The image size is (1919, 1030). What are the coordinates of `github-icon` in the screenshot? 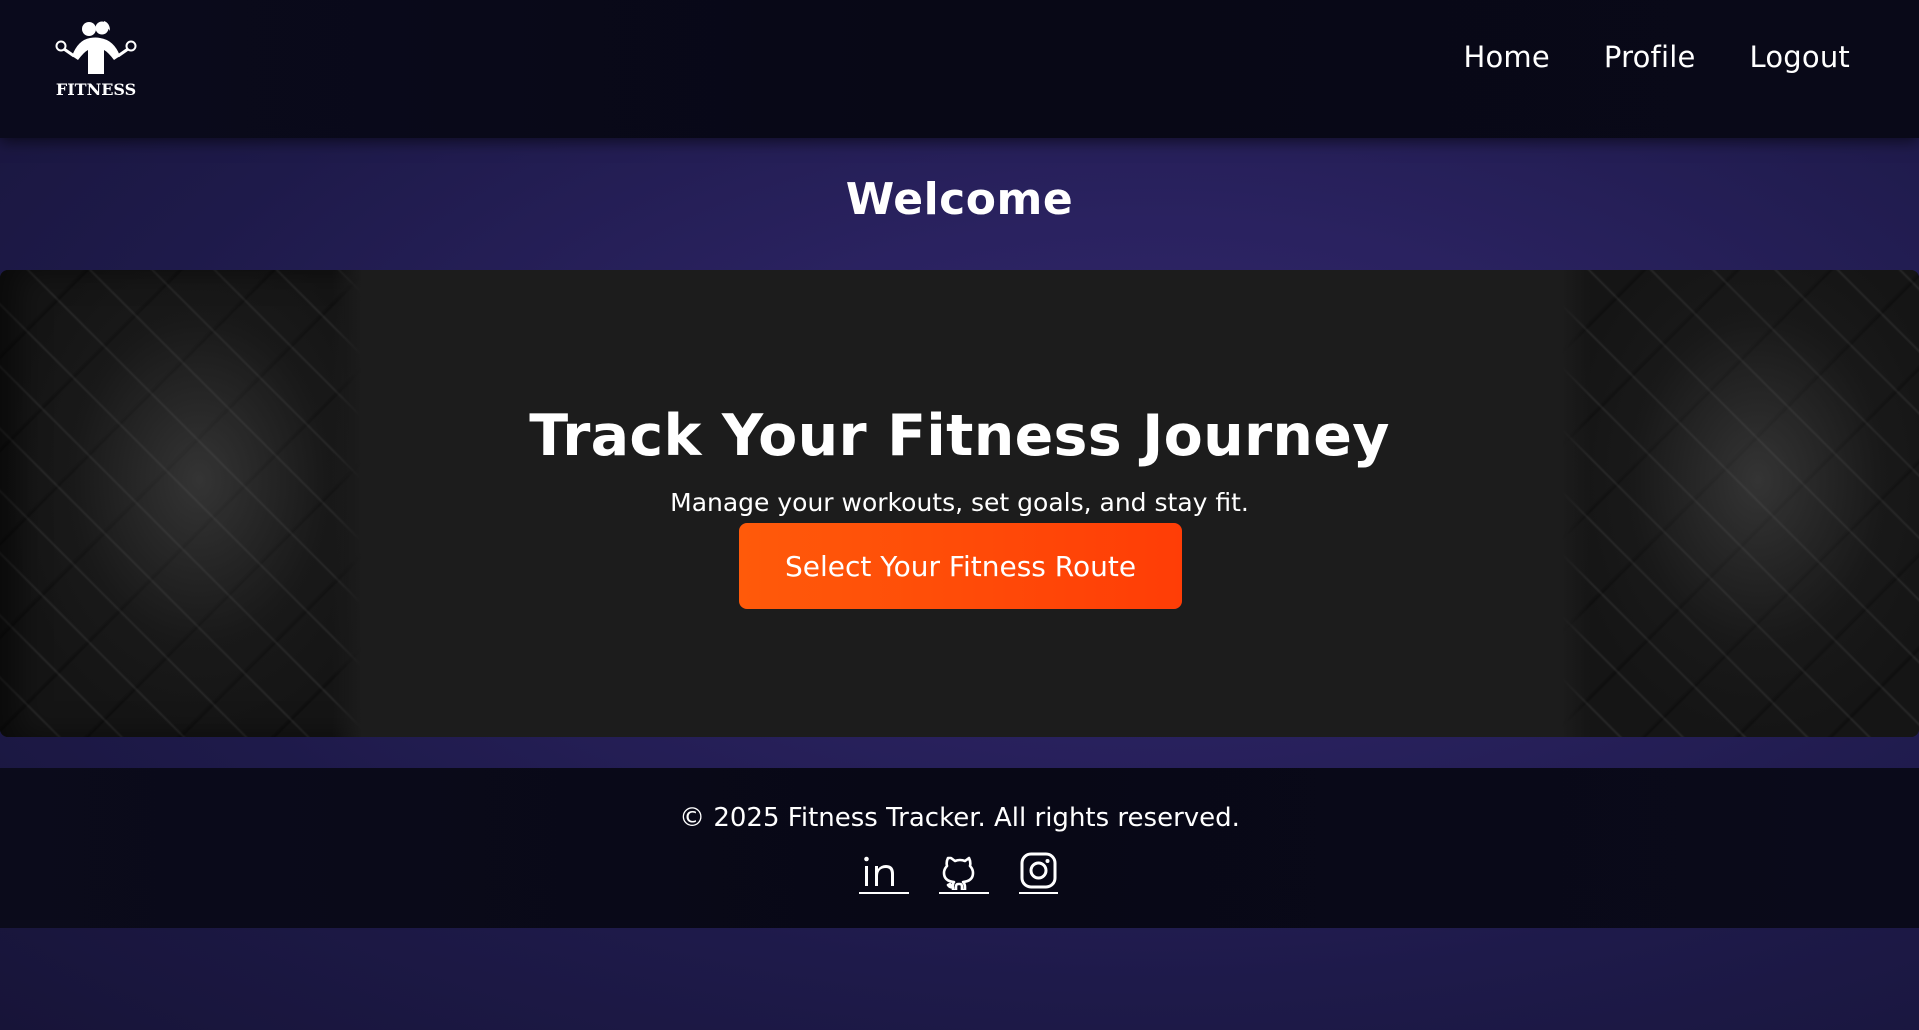 It's located at (958, 874).